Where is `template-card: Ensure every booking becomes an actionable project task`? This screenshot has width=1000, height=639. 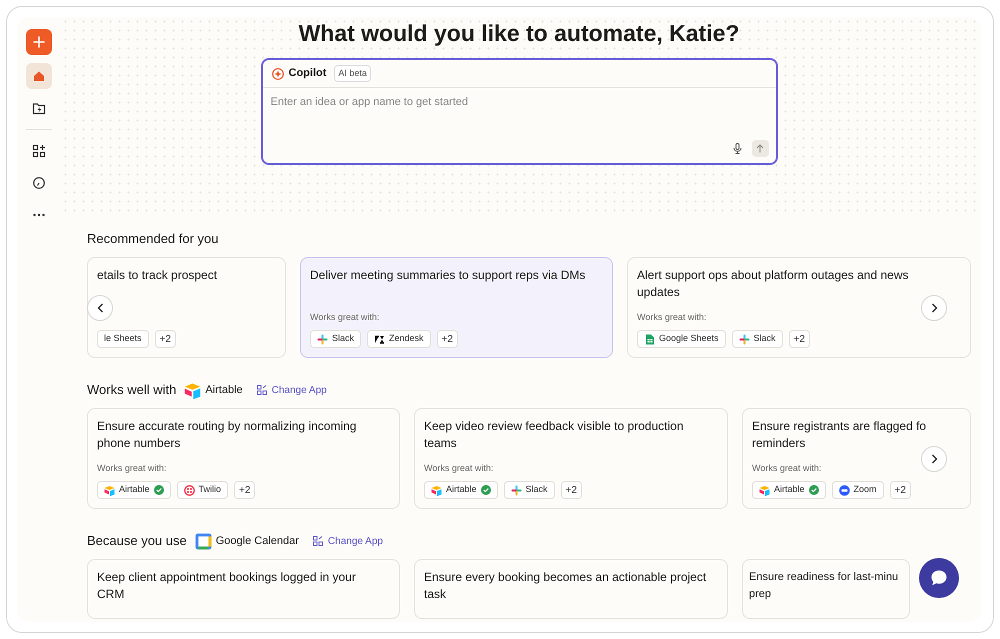 template-card: Ensure every booking becomes an actionable project task is located at coordinates (571, 589).